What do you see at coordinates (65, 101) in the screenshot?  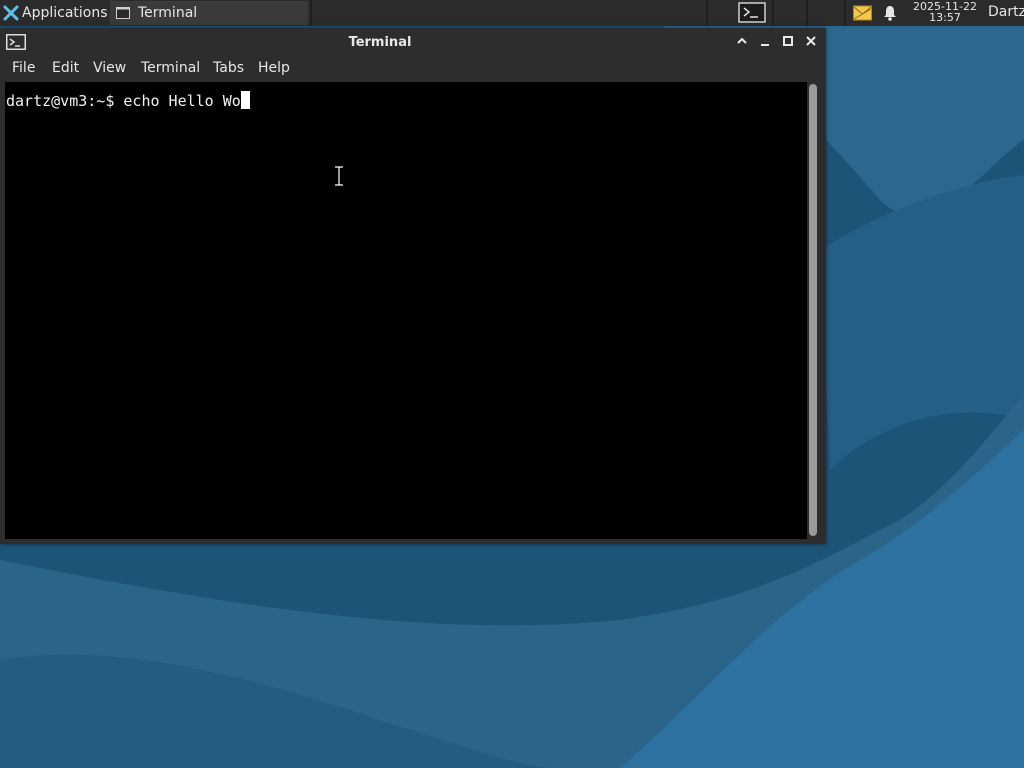 I see `shell-prompt: dartz@vm3:~$` at bounding box center [65, 101].